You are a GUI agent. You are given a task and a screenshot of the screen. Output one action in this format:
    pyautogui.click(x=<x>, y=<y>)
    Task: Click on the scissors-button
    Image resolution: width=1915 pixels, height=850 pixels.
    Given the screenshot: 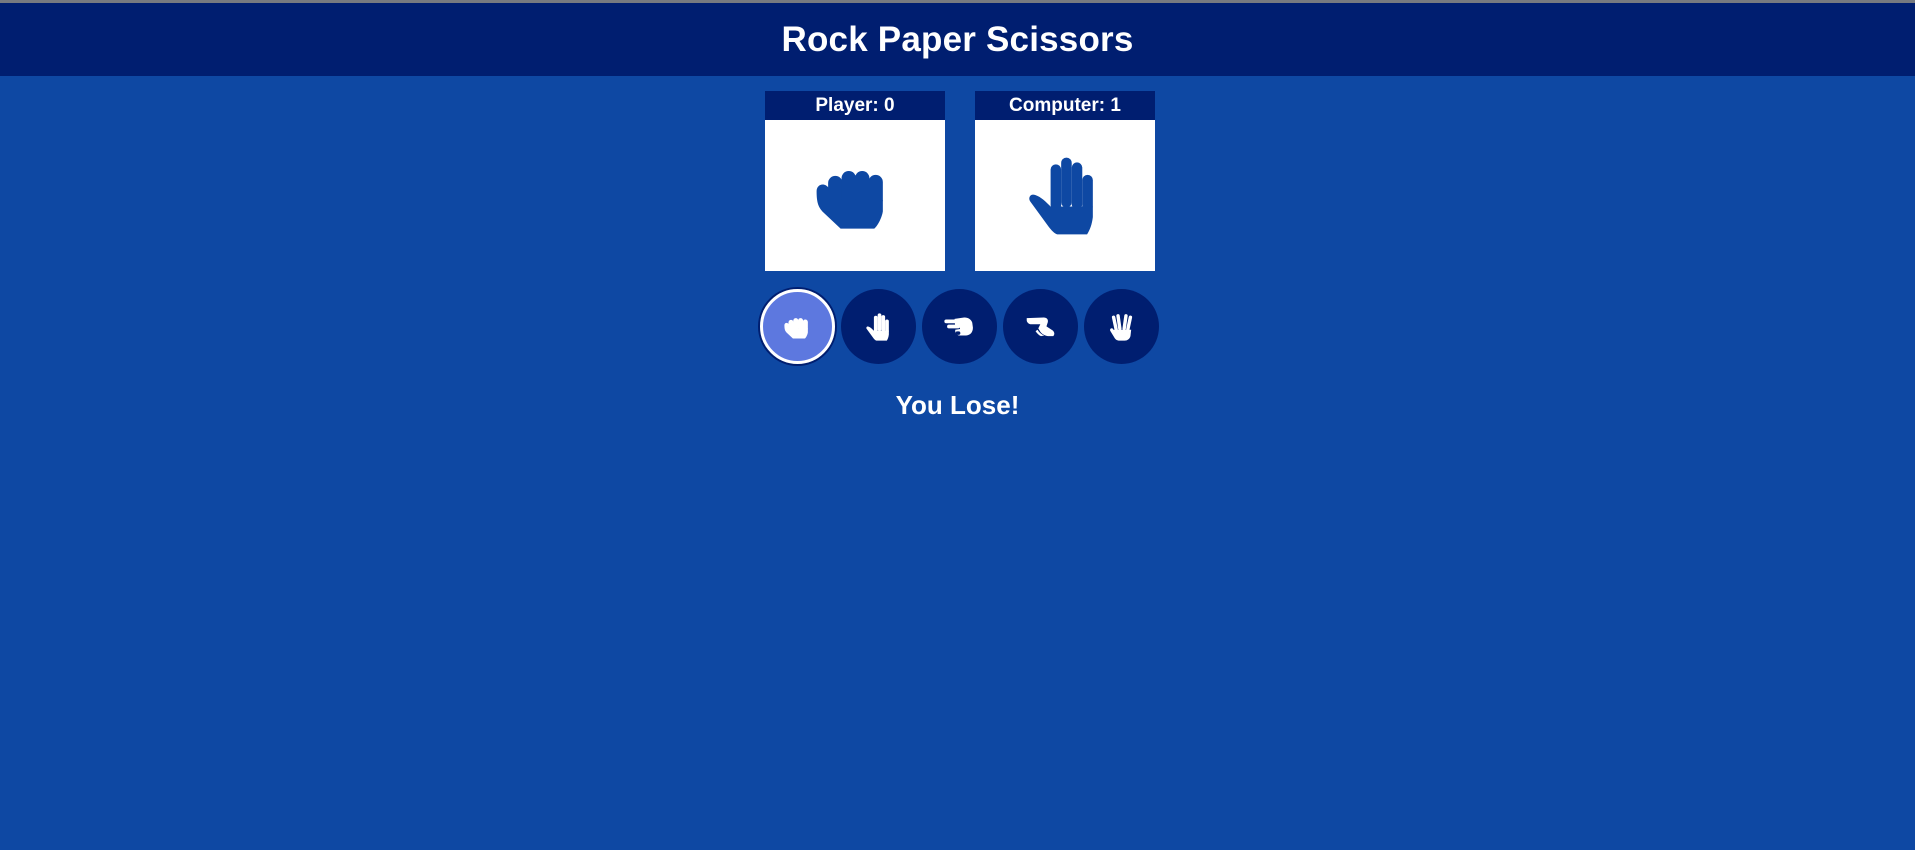 What is the action you would take?
    pyautogui.click(x=959, y=326)
    